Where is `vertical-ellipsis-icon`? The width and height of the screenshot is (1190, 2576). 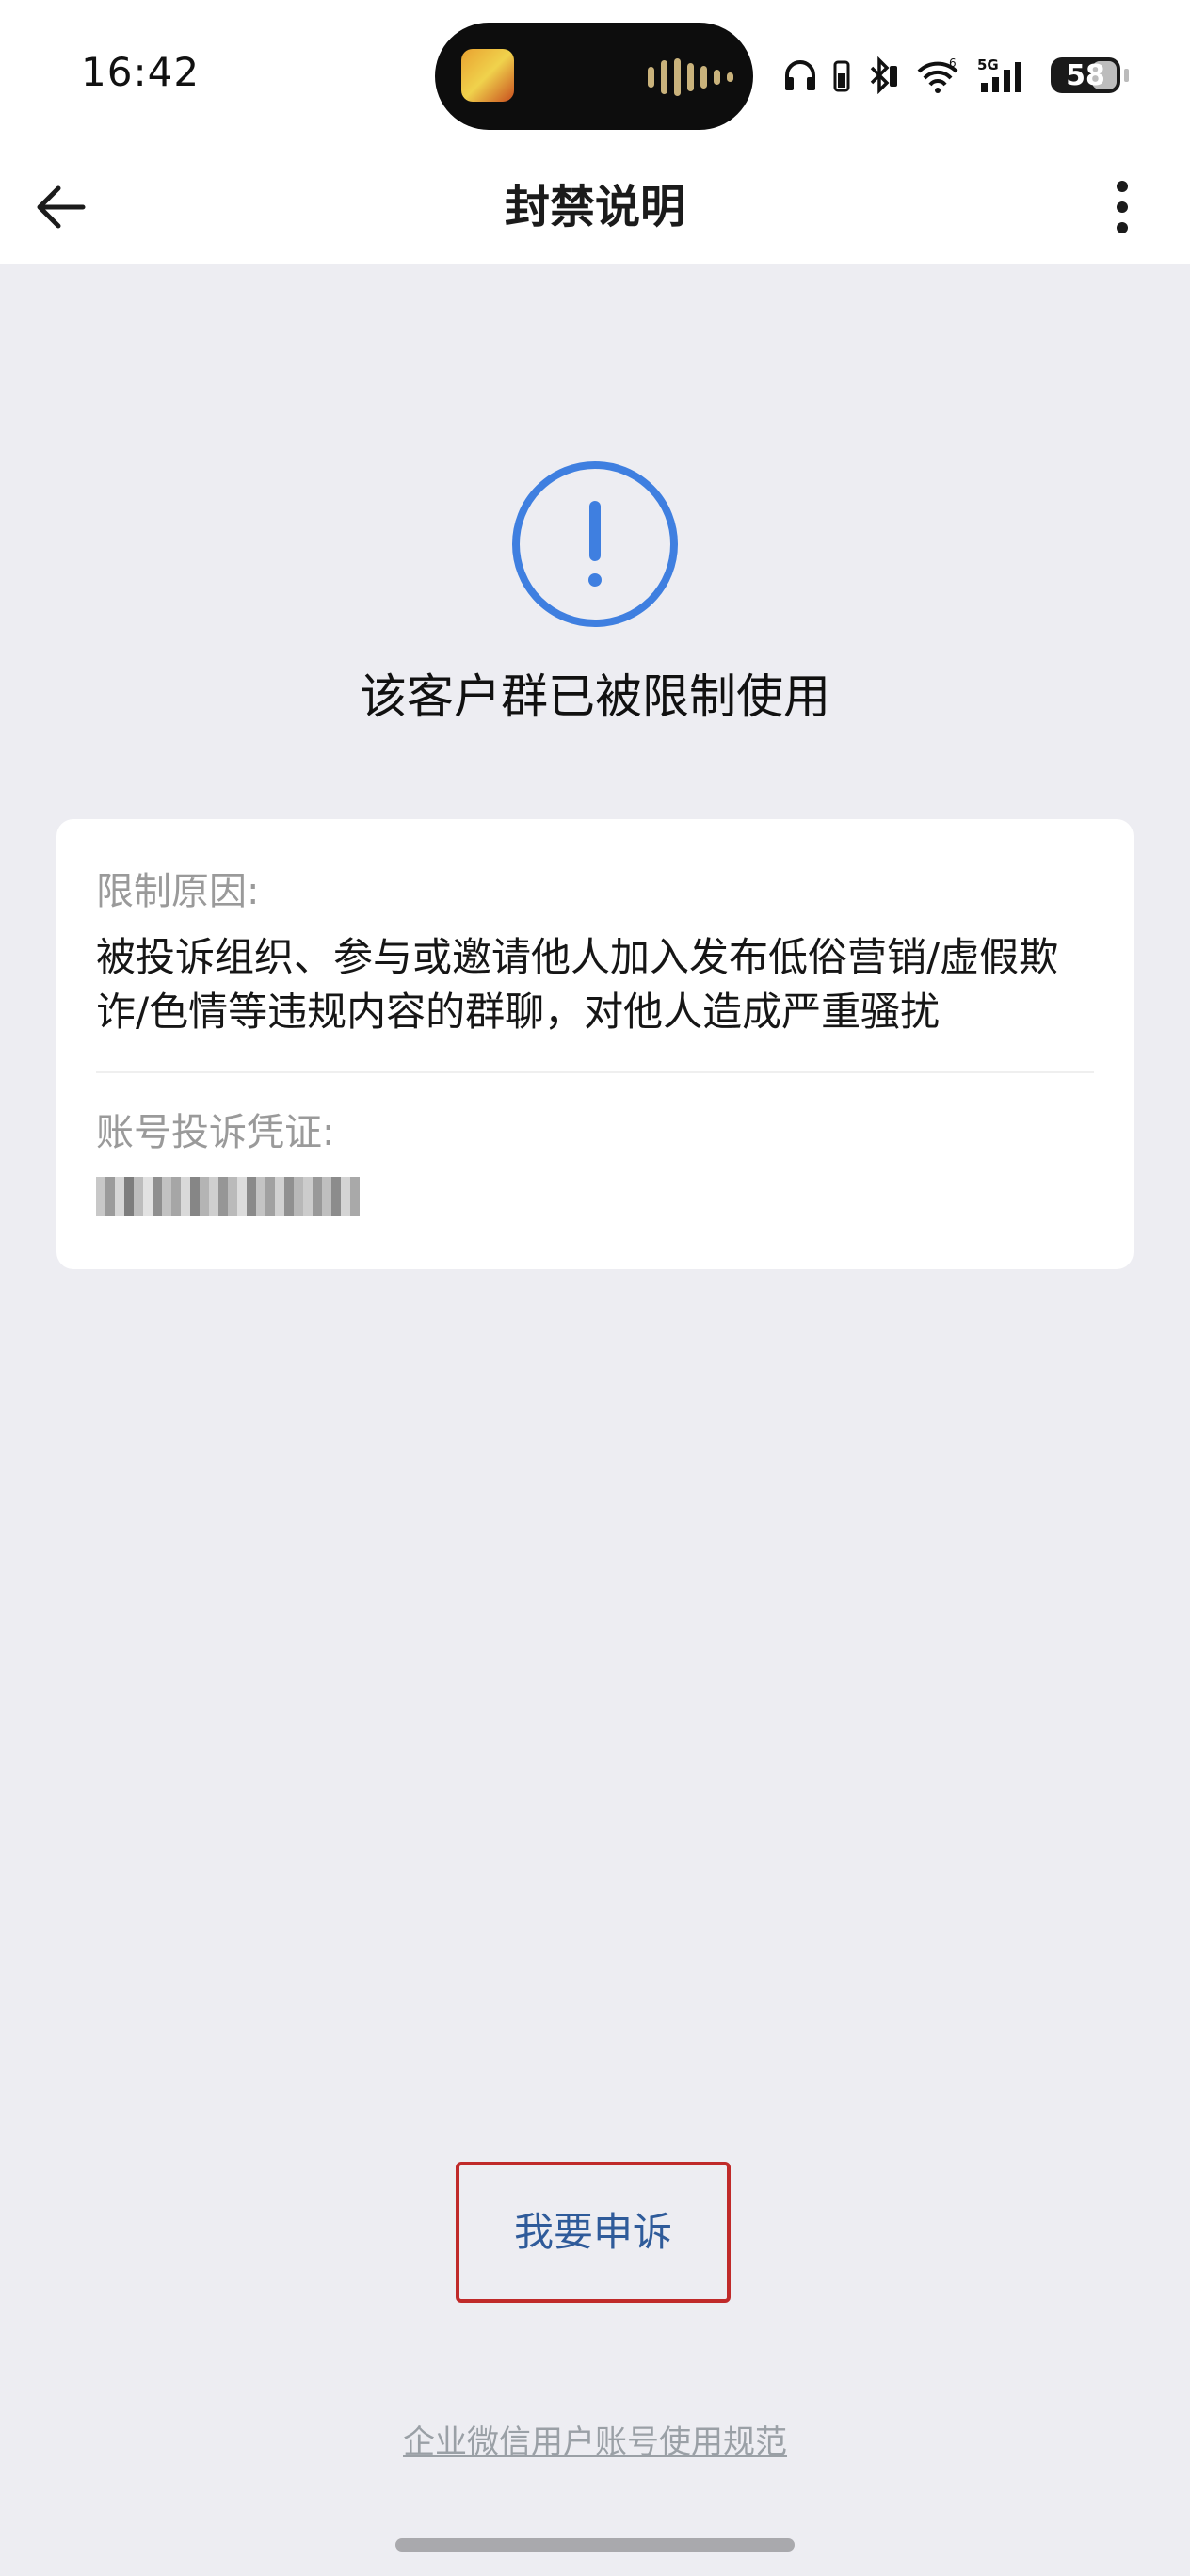
vertical-ellipsis-icon is located at coordinates (1122, 207).